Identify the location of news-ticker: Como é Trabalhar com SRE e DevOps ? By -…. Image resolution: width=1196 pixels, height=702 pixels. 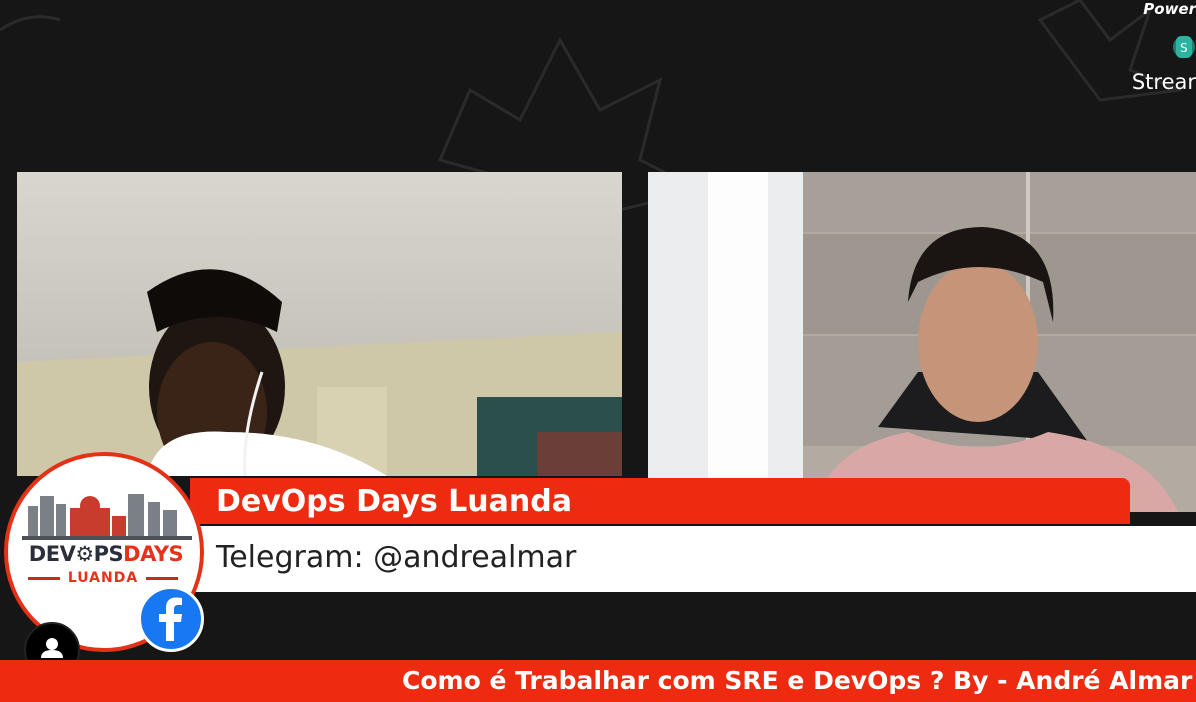
(598, 681).